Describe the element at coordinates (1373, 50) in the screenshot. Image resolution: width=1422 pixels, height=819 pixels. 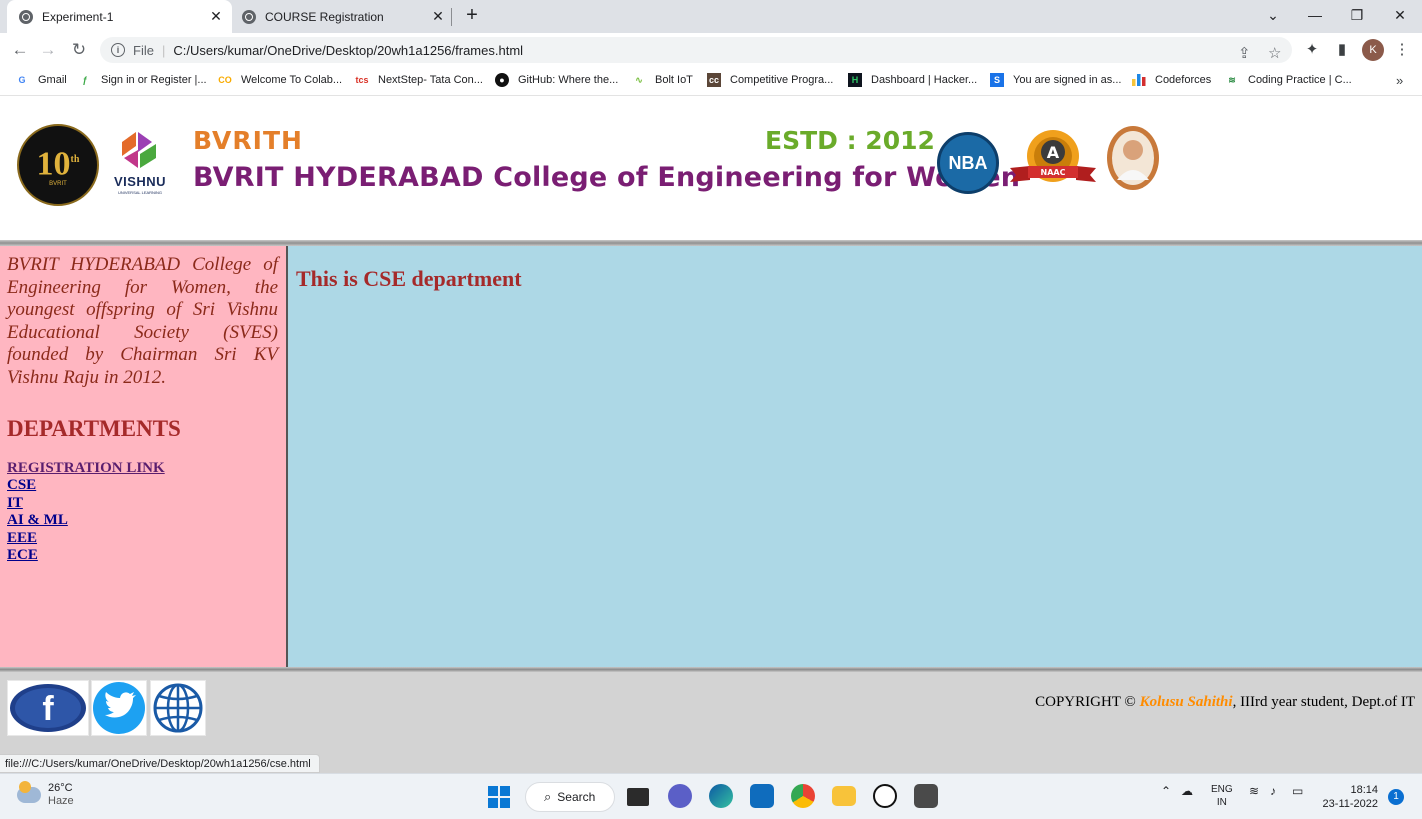
I see `profile-avatar: K` at that location.